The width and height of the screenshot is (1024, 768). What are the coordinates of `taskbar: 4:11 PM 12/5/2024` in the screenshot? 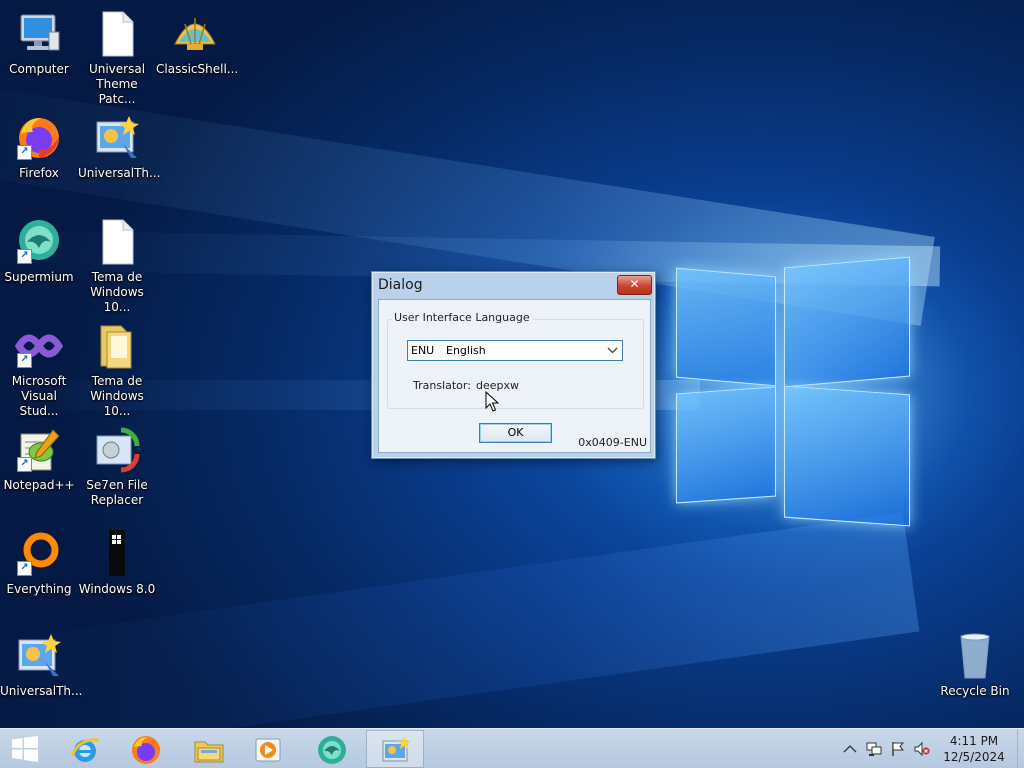 It's located at (512, 748).